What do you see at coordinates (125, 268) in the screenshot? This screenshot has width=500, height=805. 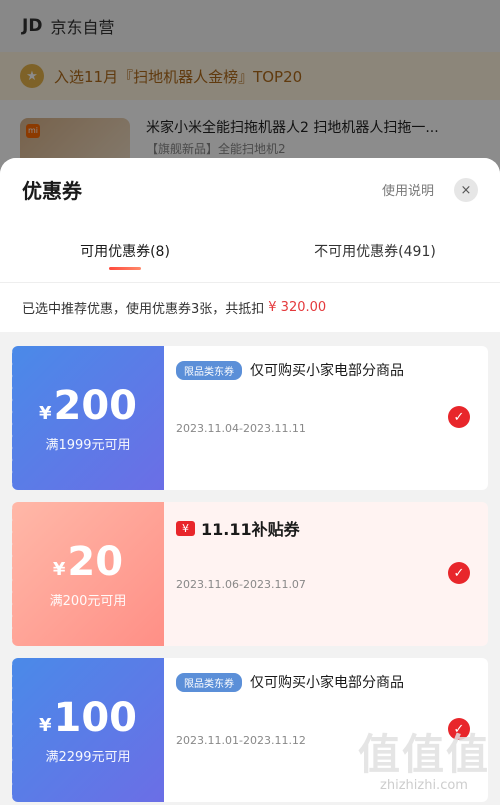 I see `tab-indicator` at bounding box center [125, 268].